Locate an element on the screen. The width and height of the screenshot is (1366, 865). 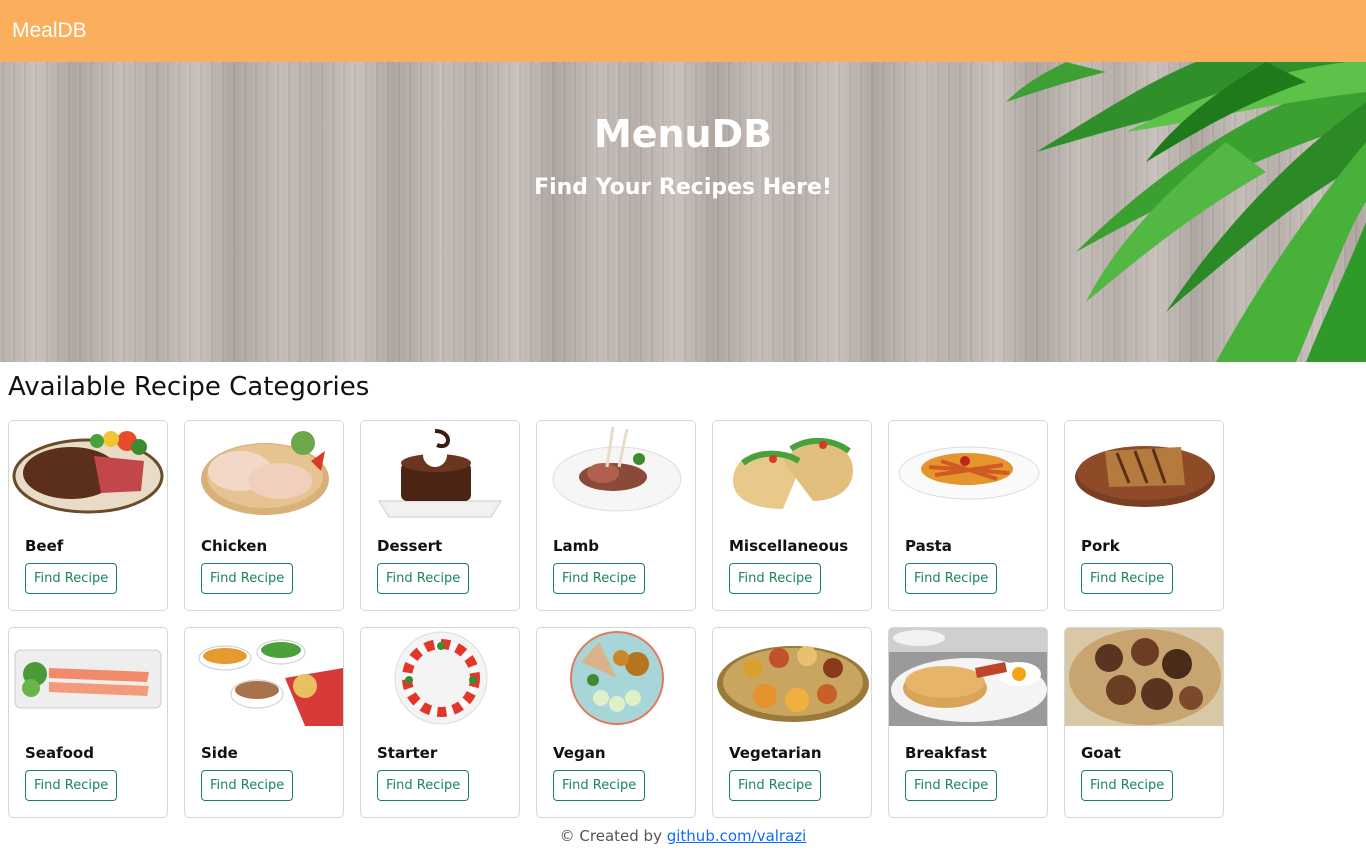
pasta-plate-image is located at coordinates (969, 473).